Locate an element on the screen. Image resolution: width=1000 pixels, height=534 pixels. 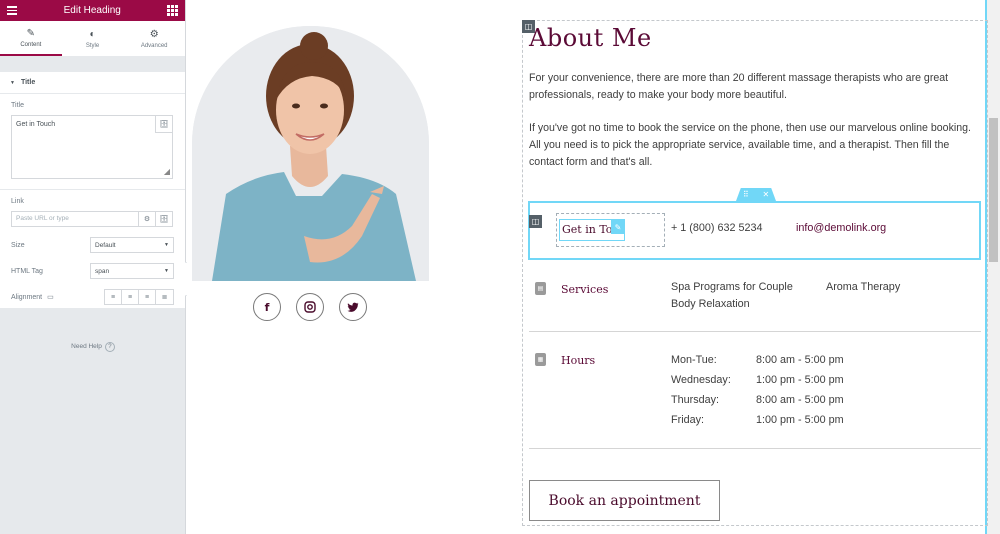
link-dynamic-icon: 🗄 is located at coordinates (164, 219).